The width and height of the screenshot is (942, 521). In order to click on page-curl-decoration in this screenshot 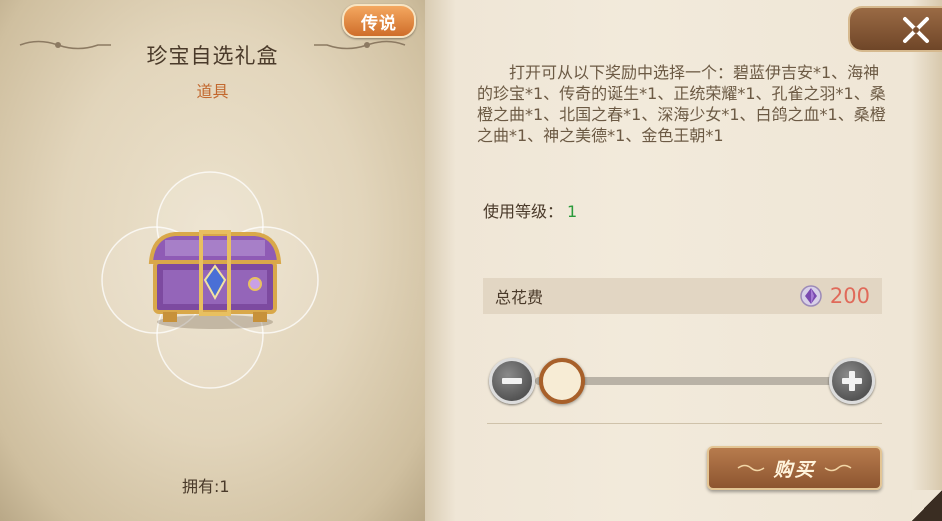, I will do `click(927, 505)`.